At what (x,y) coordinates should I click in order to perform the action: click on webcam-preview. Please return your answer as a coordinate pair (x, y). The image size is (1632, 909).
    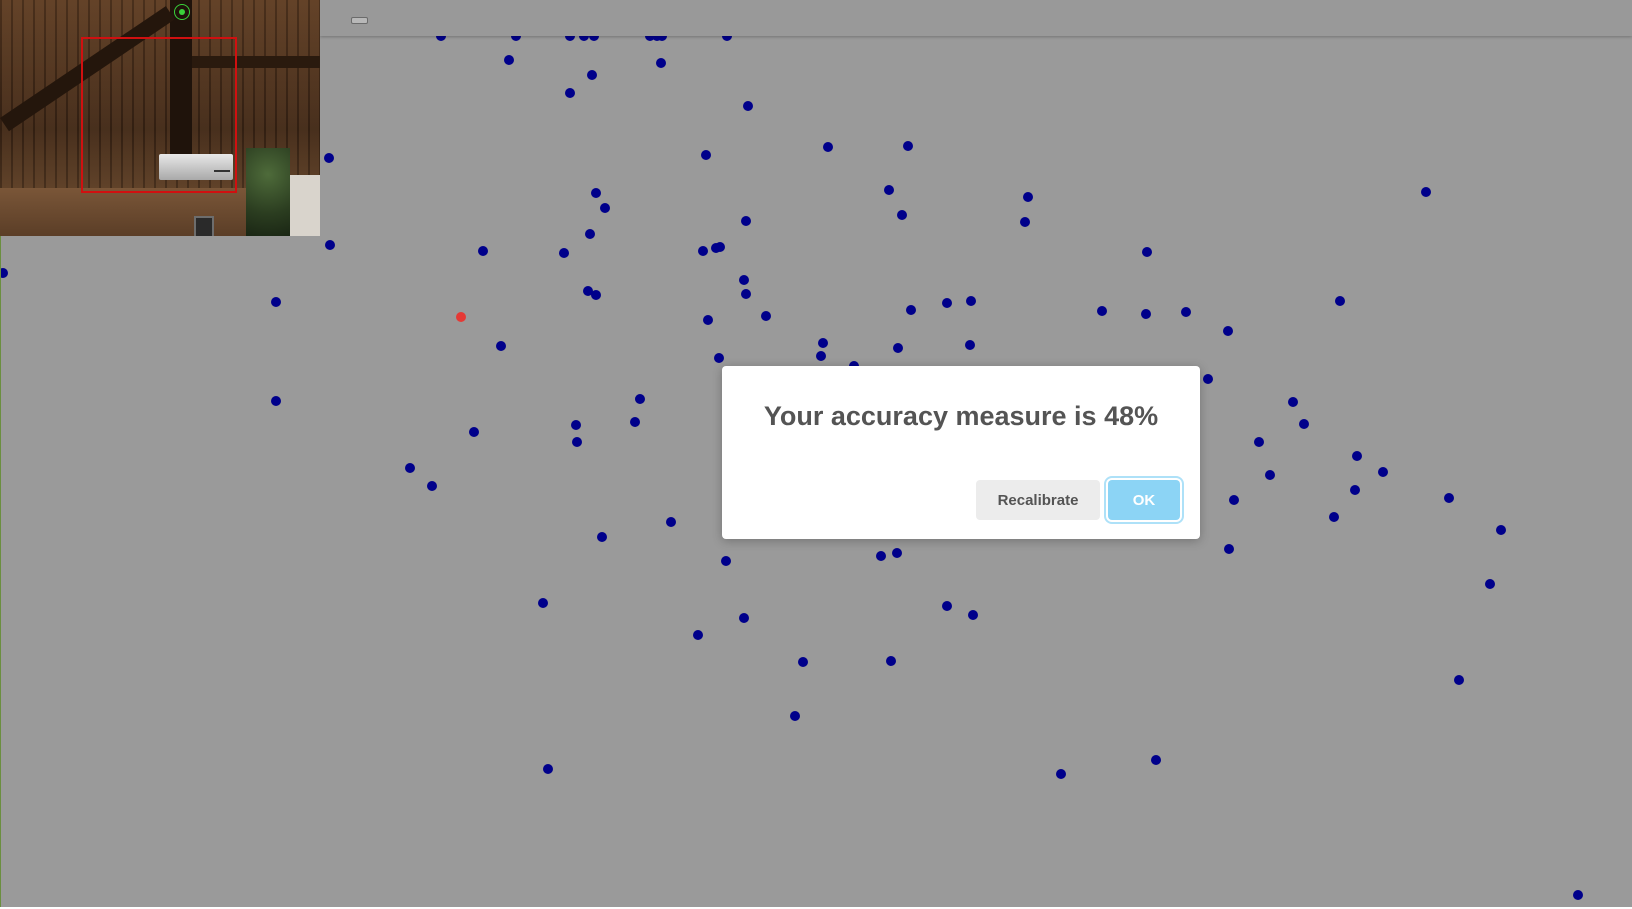
    Looking at the image, I should click on (160, 118).